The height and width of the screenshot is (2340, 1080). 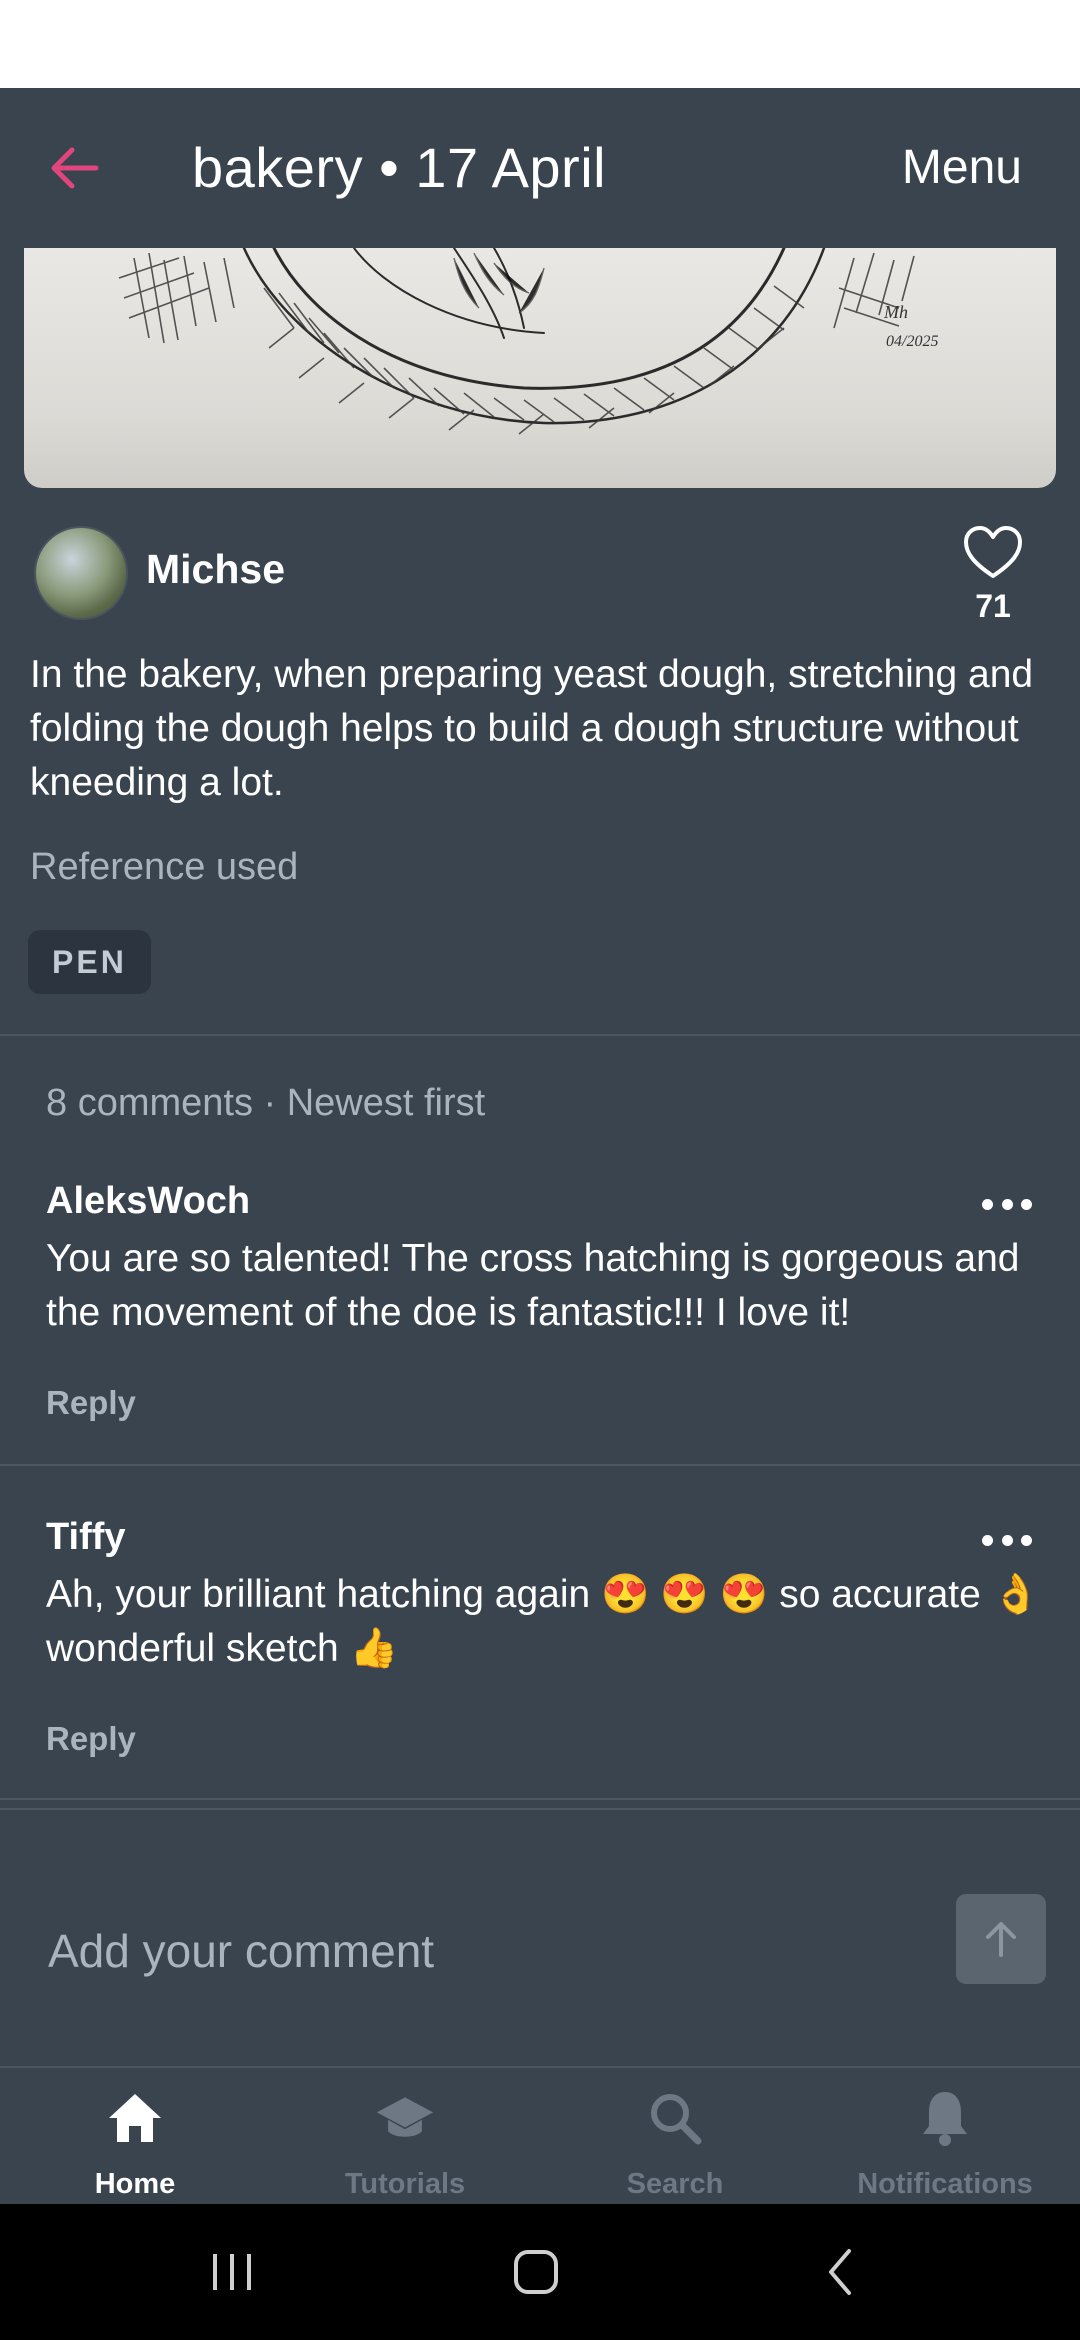 I want to click on nav-tutorials: Tutorials, so click(x=405, y=2137).